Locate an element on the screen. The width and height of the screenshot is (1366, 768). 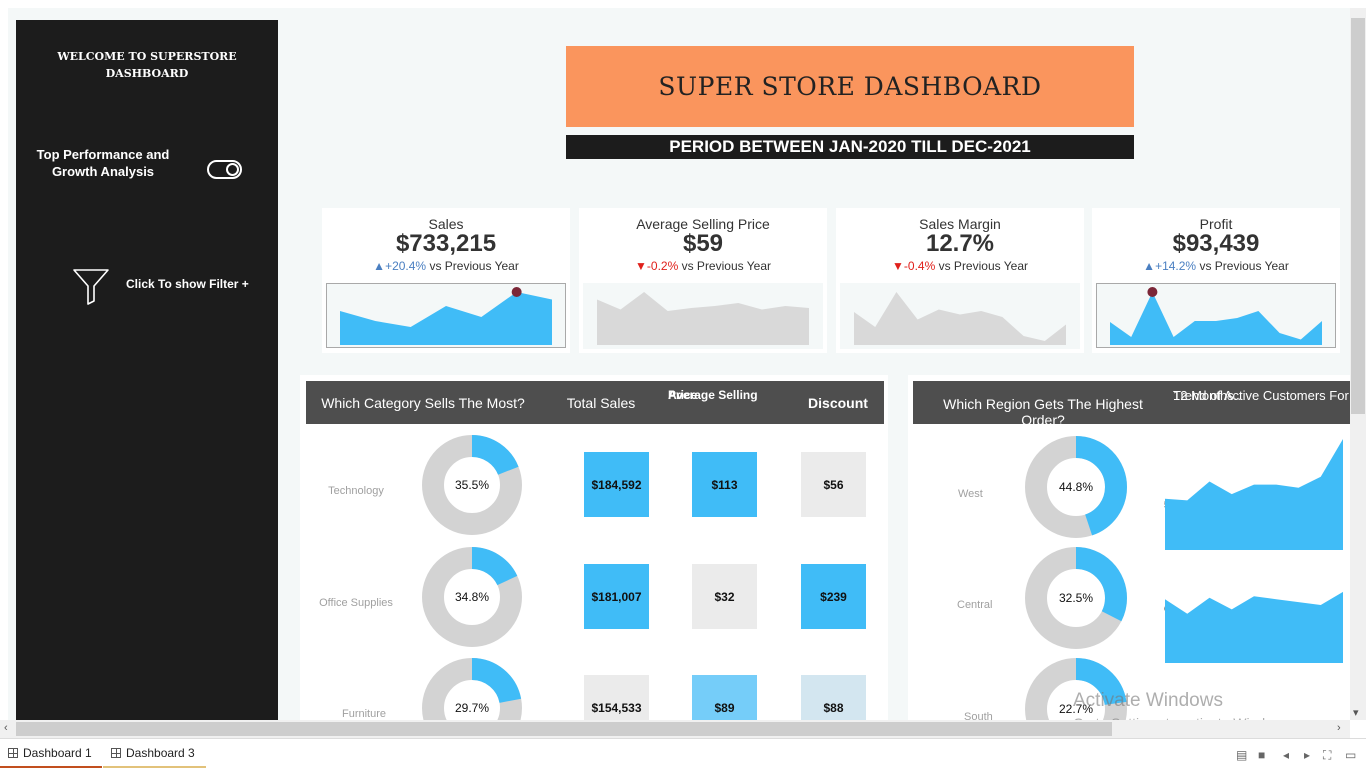
tab-dashboard-3: Dashboard 3 is located at coordinates (154, 754).